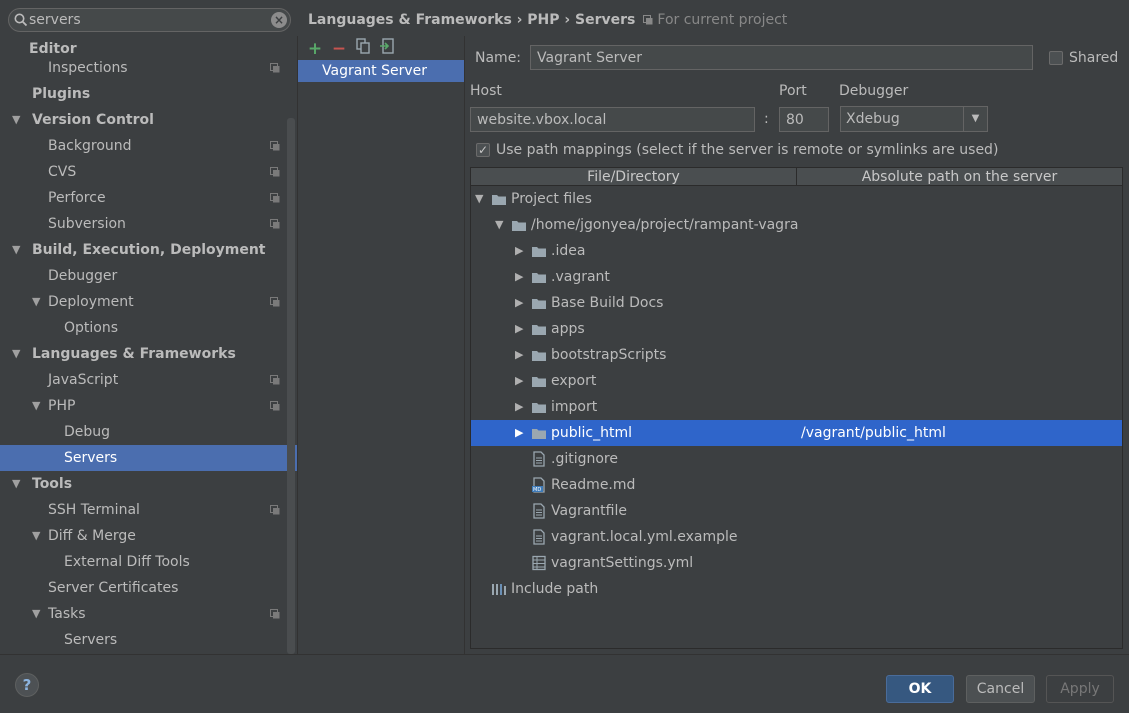 The height and width of the screenshot is (713, 1129). Describe the element at coordinates (291, 386) in the screenshot. I see `tree-scrollbar` at that location.